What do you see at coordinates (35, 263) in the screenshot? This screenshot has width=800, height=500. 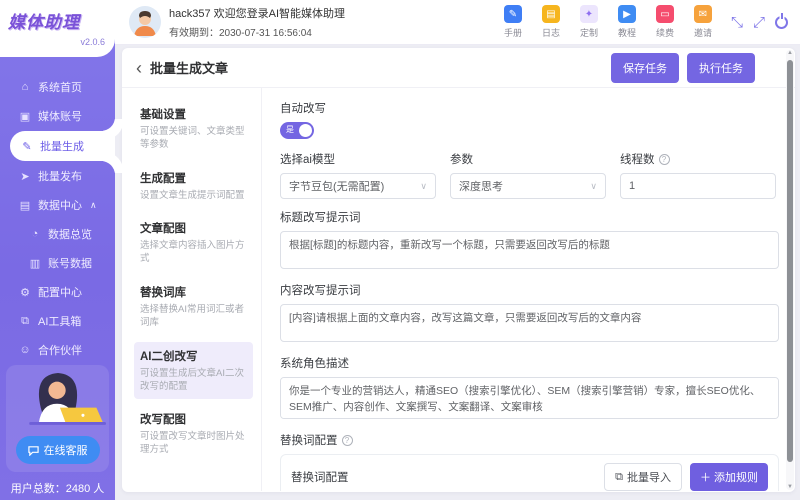 I see `bar-chart-icon: ▥` at bounding box center [35, 263].